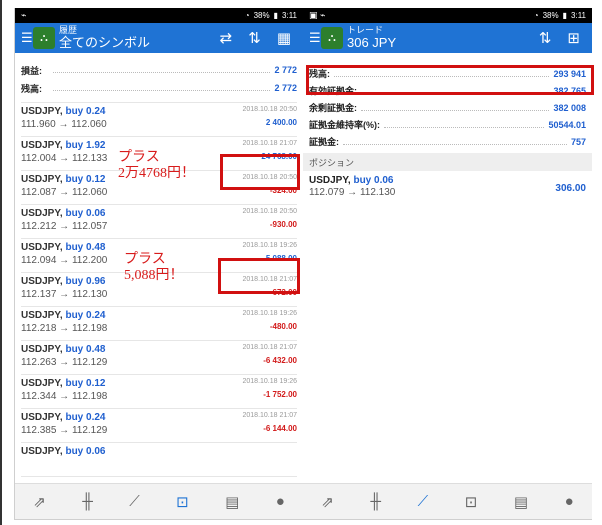 This screenshot has height=525, width=602. Describe the element at coordinates (372, 42) in the screenshot. I see `header-title: 306 JPY` at that location.